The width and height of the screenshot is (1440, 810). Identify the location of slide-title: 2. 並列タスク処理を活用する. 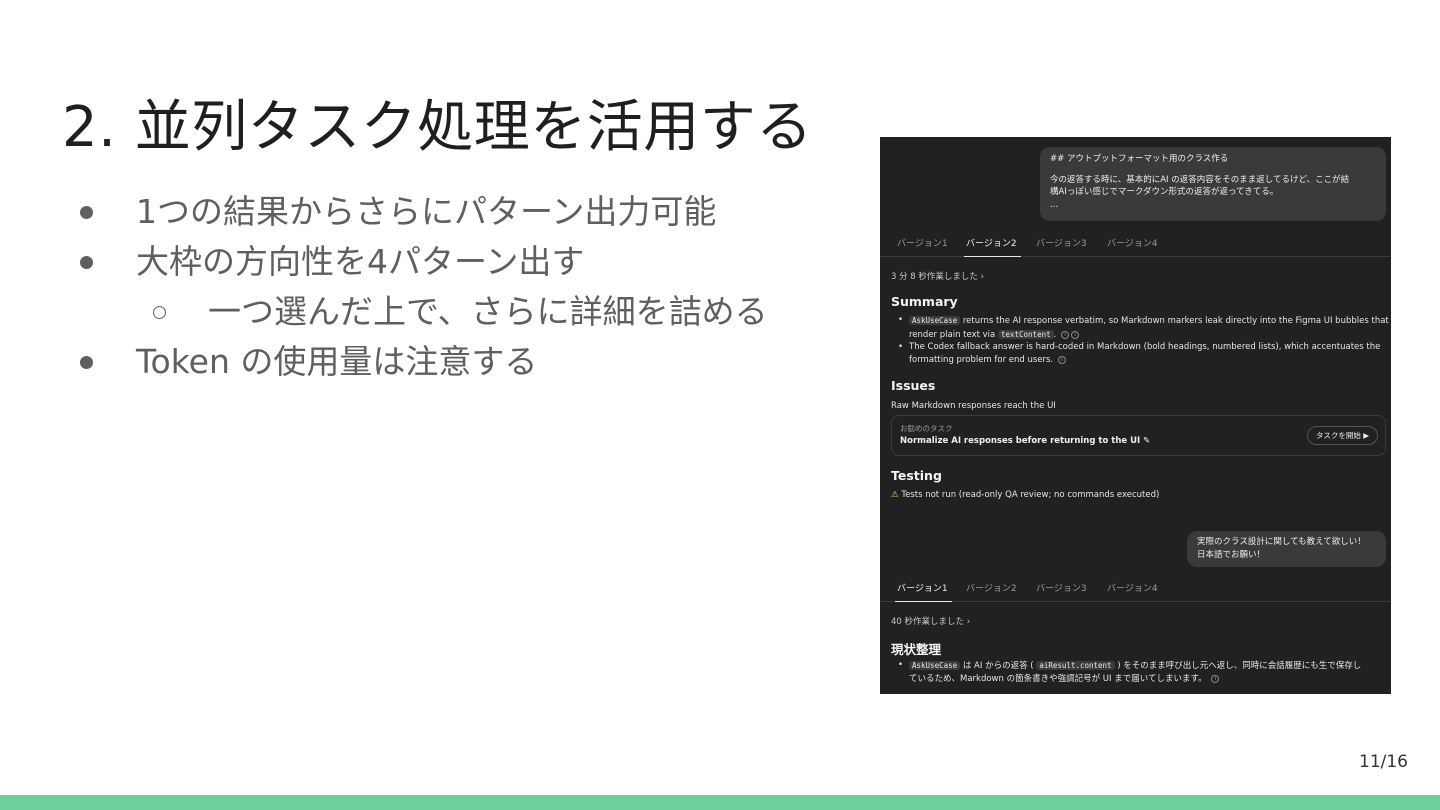
(437, 127).